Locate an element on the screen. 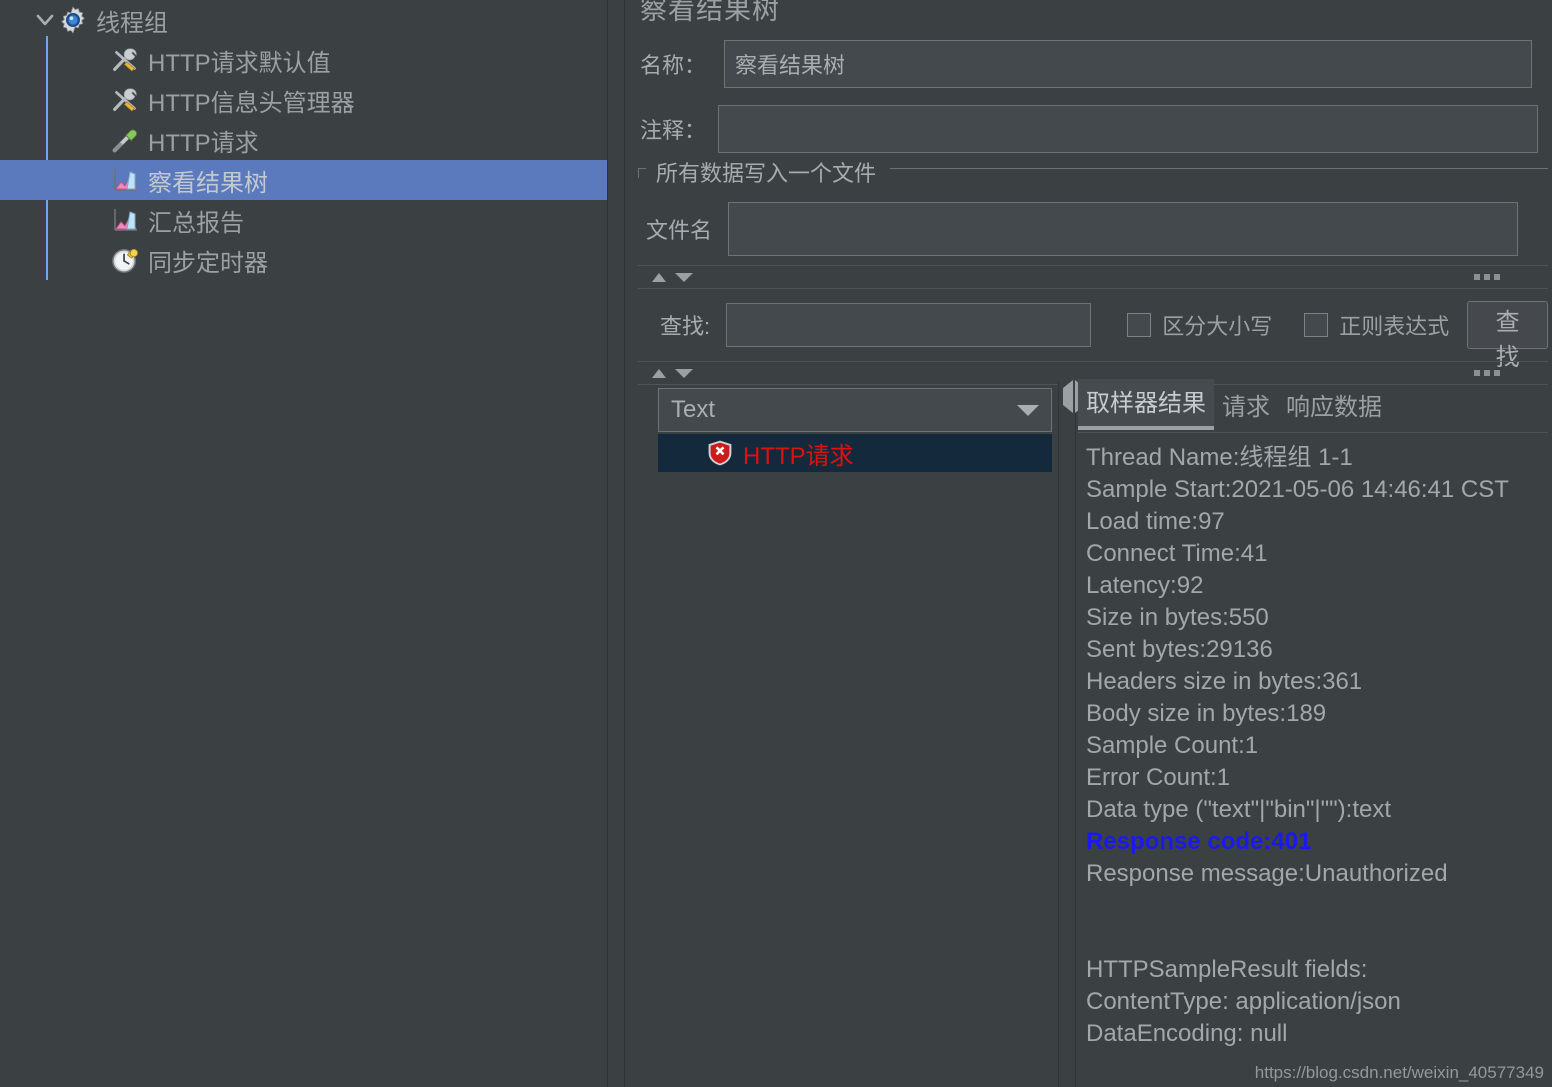  tab-request: 请求 is located at coordinates (1246, 406).